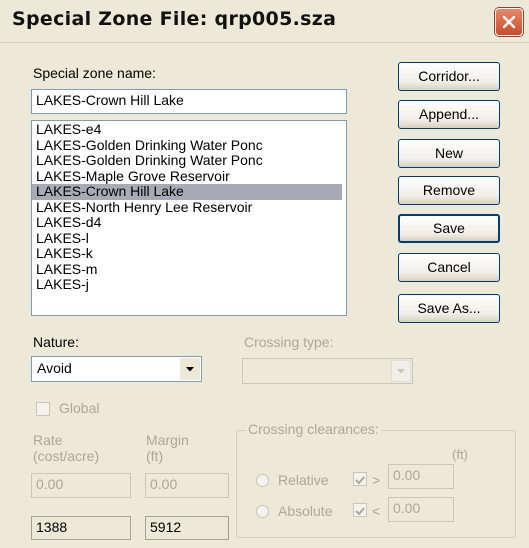 The image size is (529, 548). What do you see at coordinates (167, 440) in the screenshot?
I see `margin-label: Margin` at bounding box center [167, 440].